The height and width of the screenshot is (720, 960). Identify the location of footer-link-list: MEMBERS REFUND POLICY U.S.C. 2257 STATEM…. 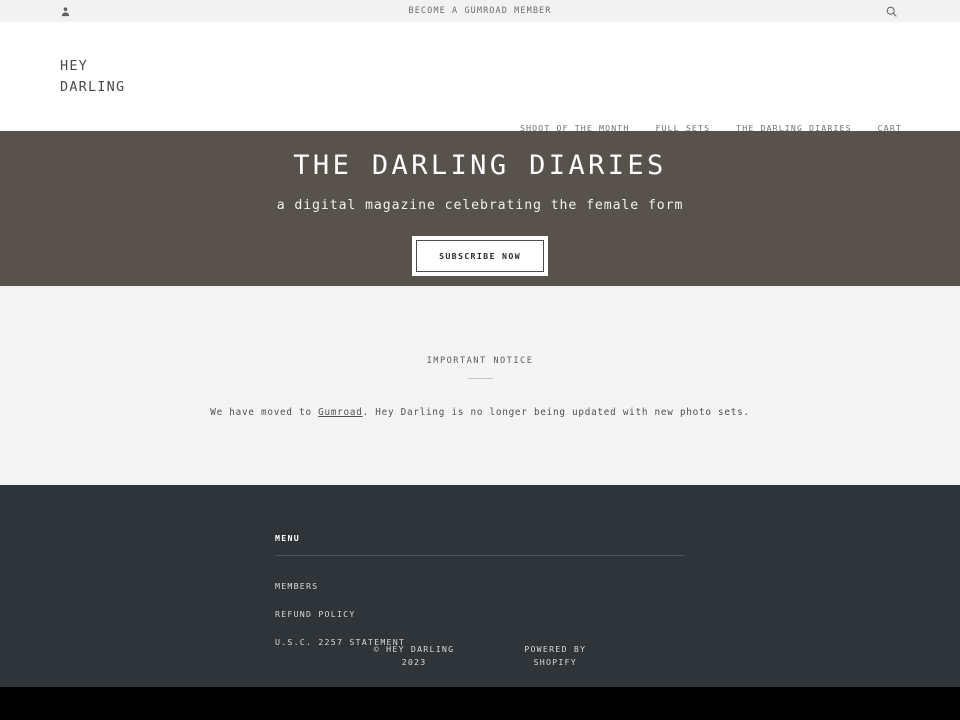
(480, 611).